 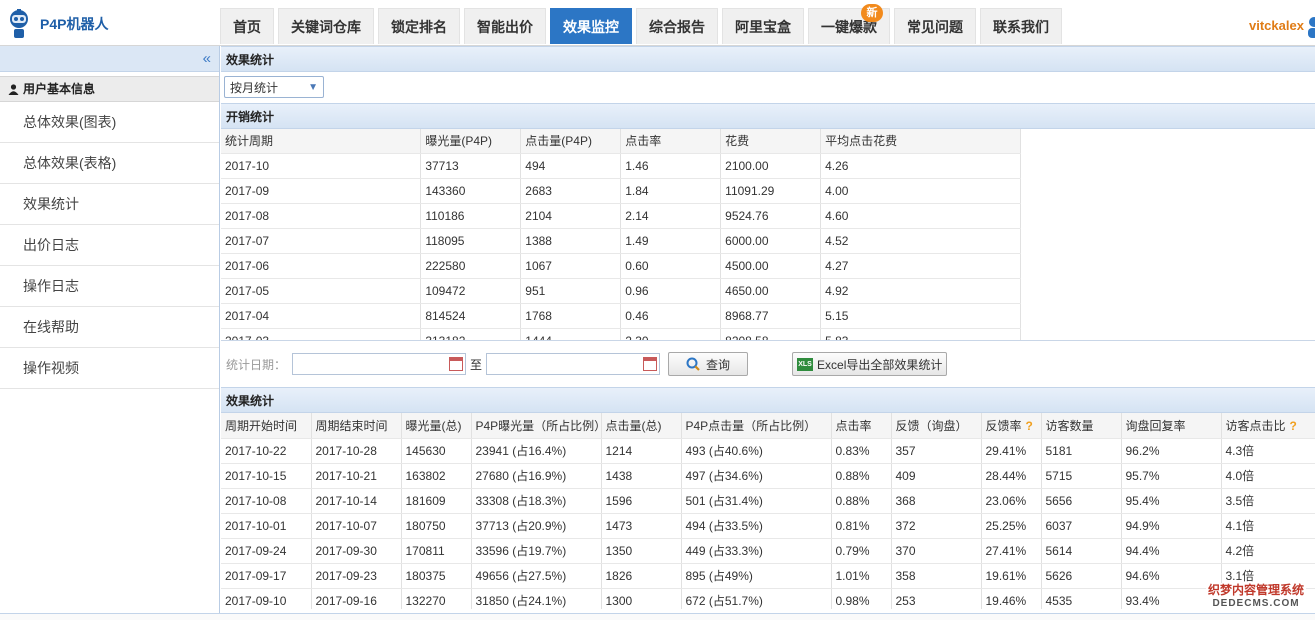 I want to click on collapse-sidebar-button: «, so click(x=109, y=59).